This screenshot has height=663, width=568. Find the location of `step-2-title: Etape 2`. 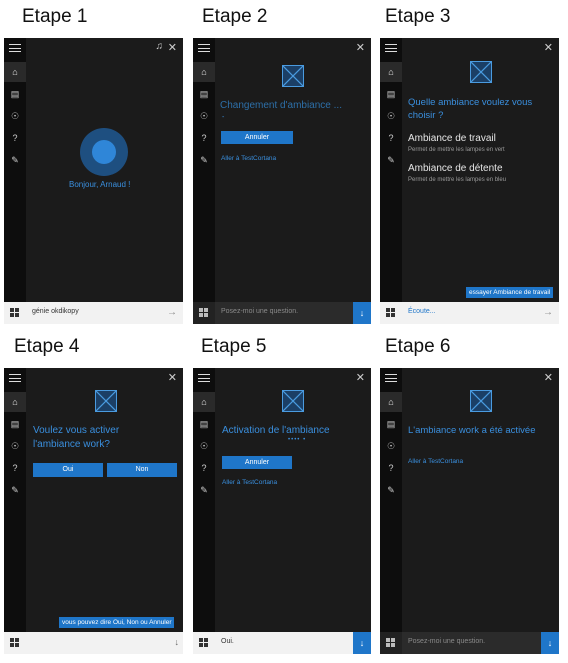

step-2-title: Etape 2 is located at coordinates (235, 16).